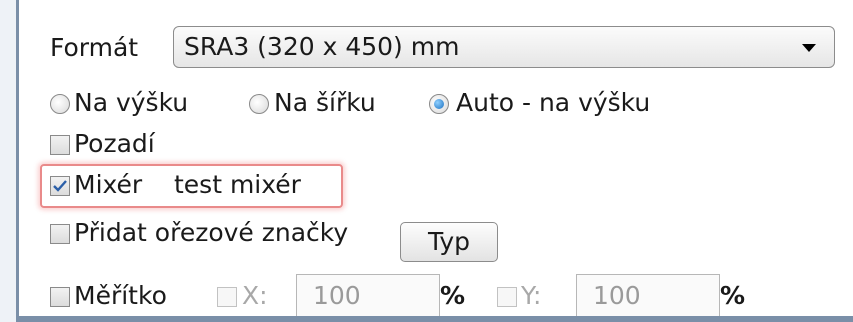  What do you see at coordinates (17, 161) in the screenshot?
I see `panel-left-border` at bounding box center [17, 161].